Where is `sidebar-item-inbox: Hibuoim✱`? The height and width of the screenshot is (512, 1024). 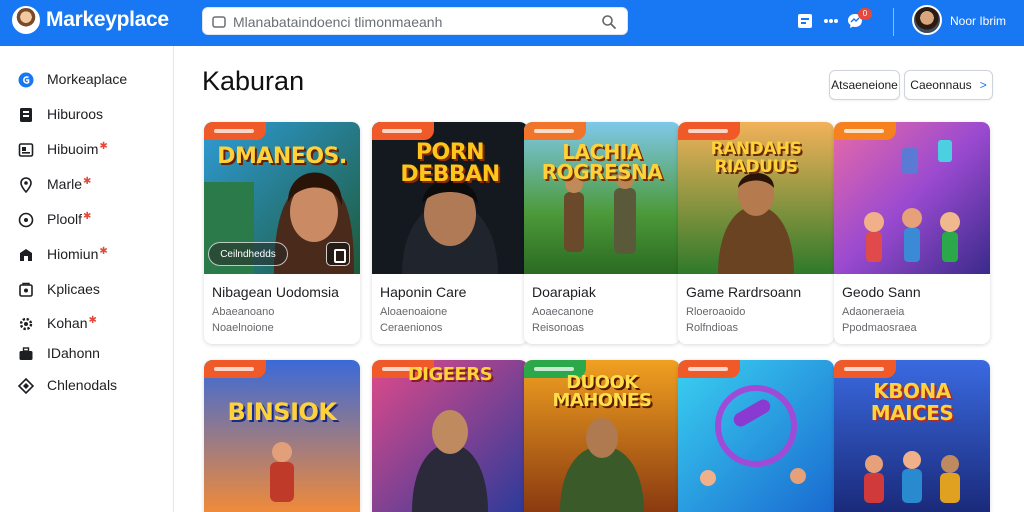
sidebar-item-inbox: Hibuoim✱ is located at coordinates (87, 149).